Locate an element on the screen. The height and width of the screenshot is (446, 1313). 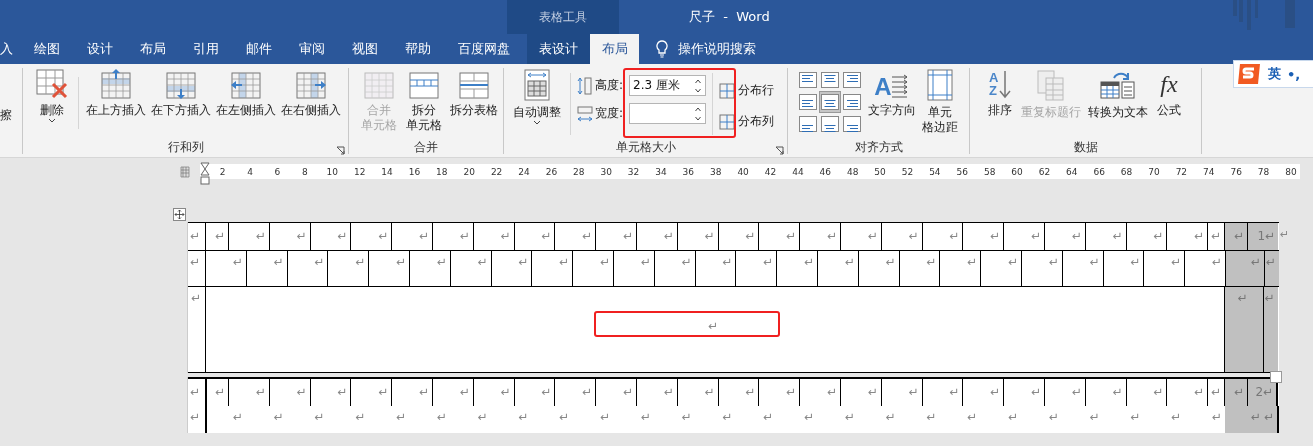
search-field: 操作说明搜索 is located at coordinates (717, 49).